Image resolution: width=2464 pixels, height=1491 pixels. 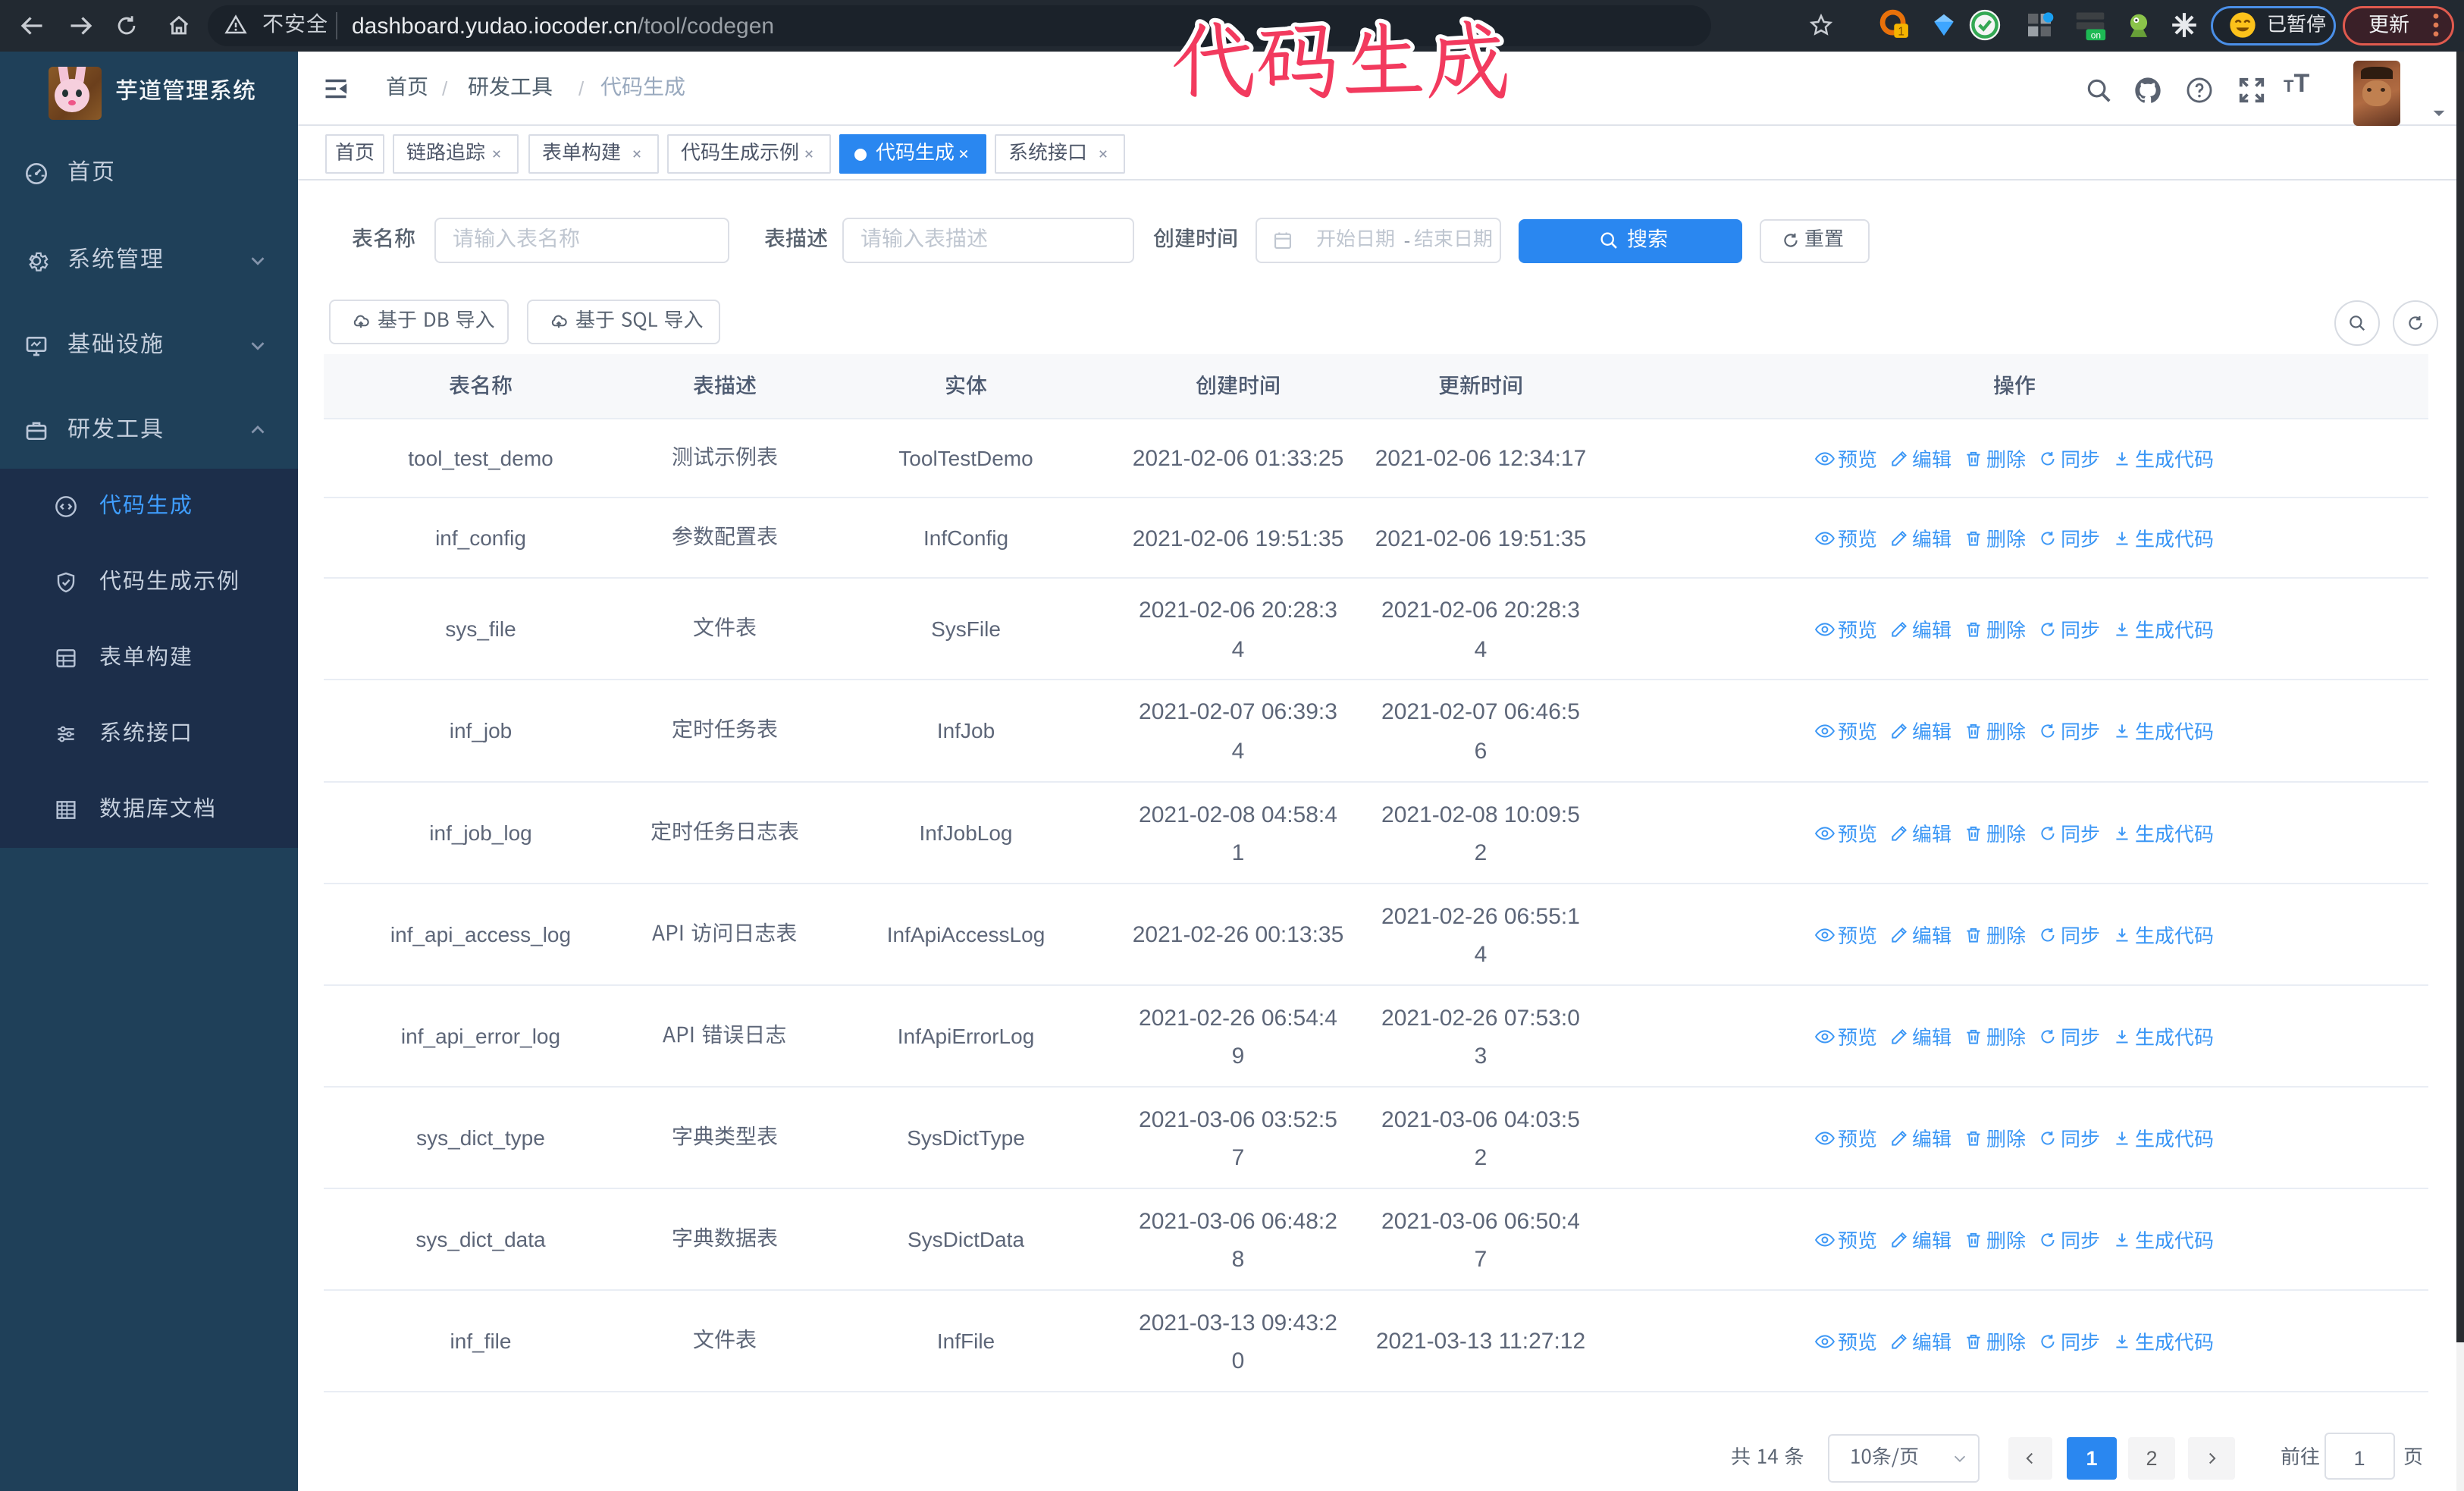 What do you see at coordinates (1901, 32) in the screenshot?
I see `svg-text: 1` at bounding box center [1901, 32].